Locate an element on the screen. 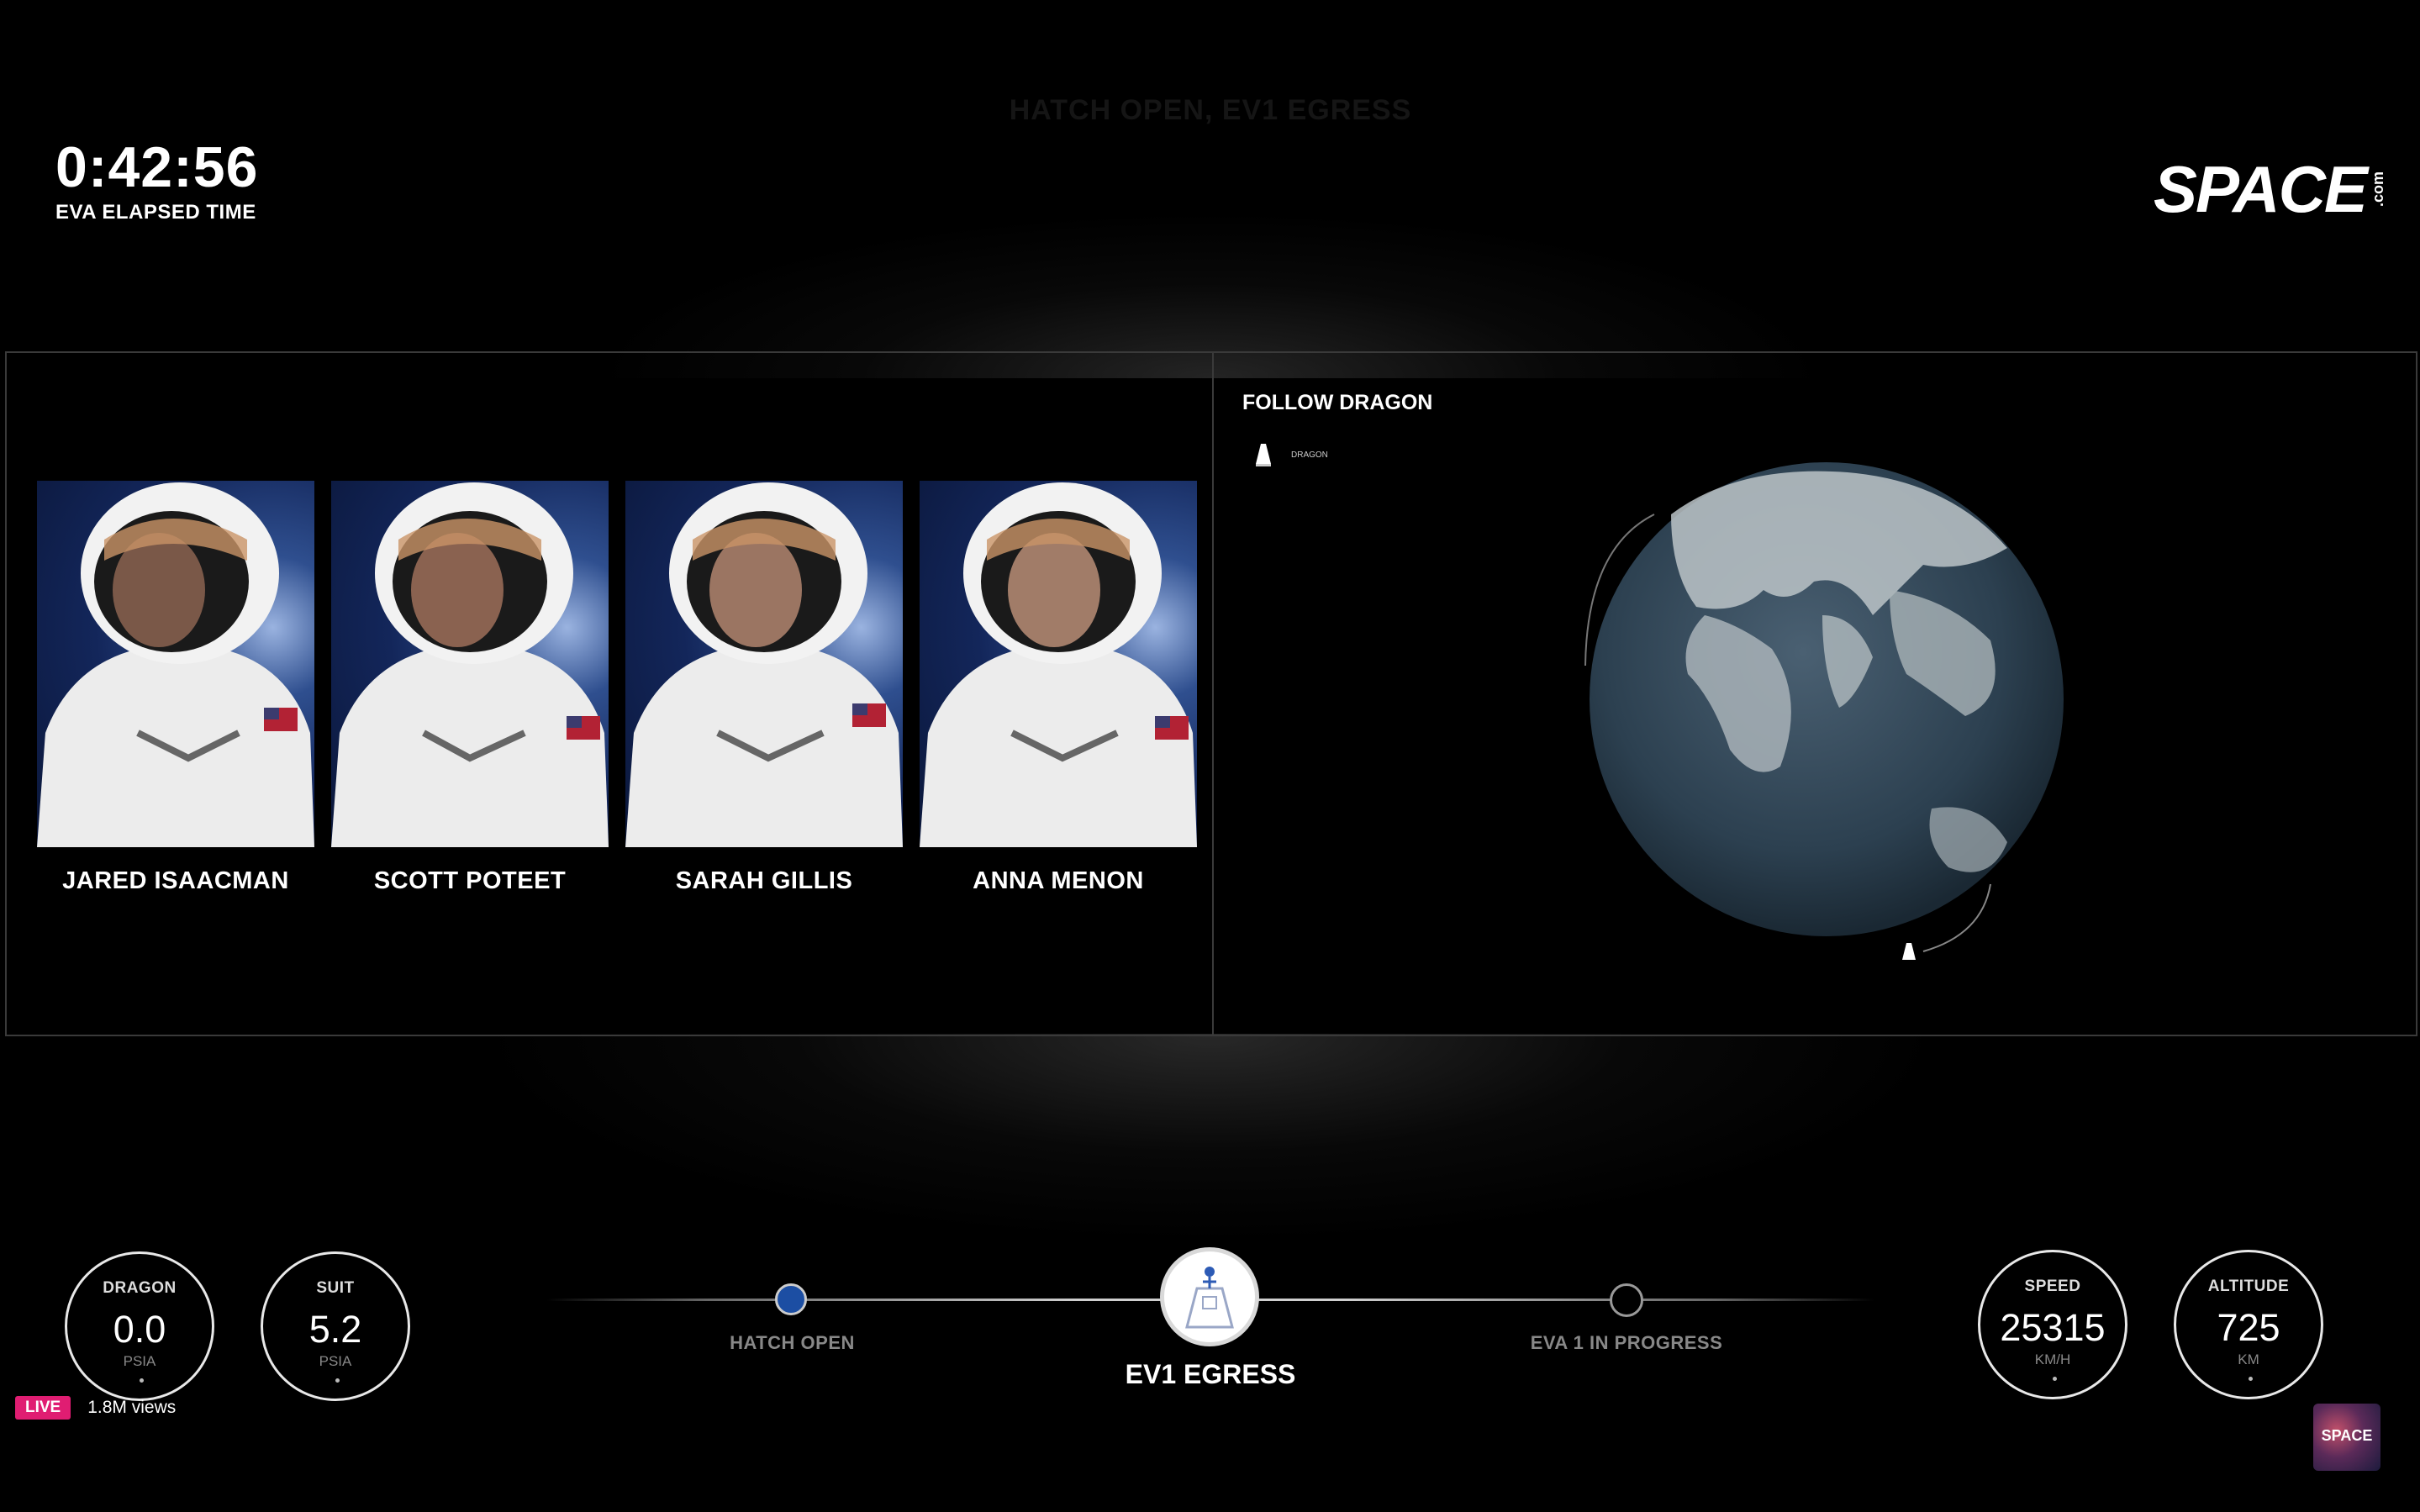 The width and height of the screenshot is (2420, 1512). gauge-label: SUIT is located at coordinates (335, 1288).